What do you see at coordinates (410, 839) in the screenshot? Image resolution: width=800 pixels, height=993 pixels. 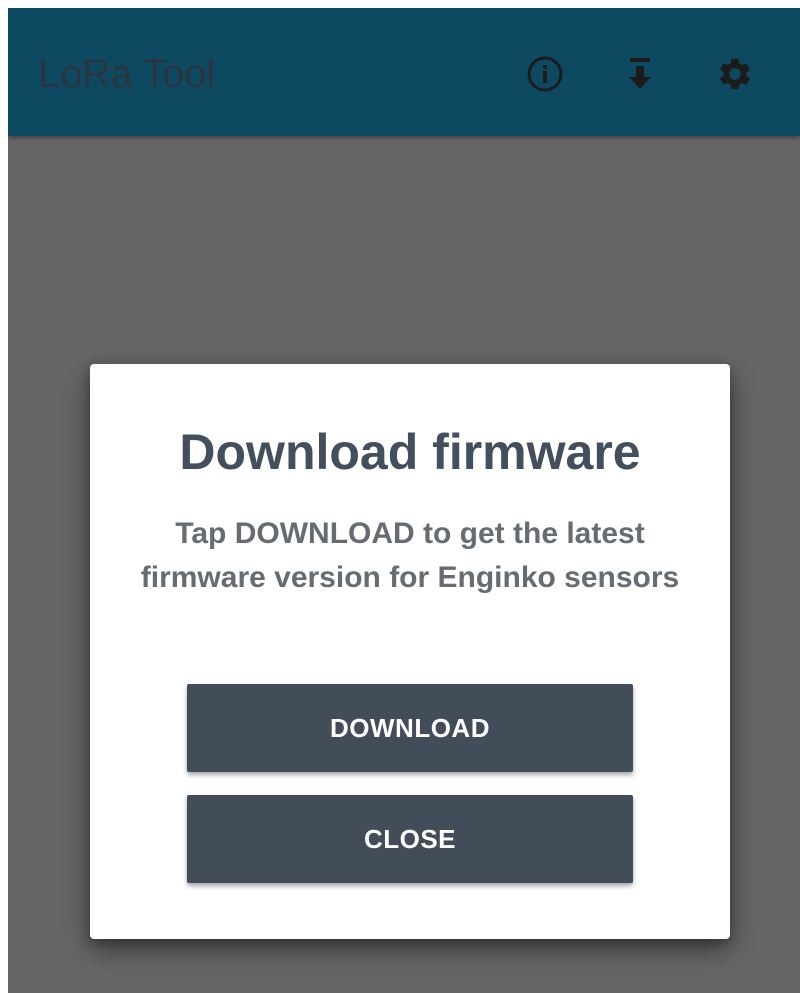 I see `close-button: CLOSE` at bounding box center [410, 839].